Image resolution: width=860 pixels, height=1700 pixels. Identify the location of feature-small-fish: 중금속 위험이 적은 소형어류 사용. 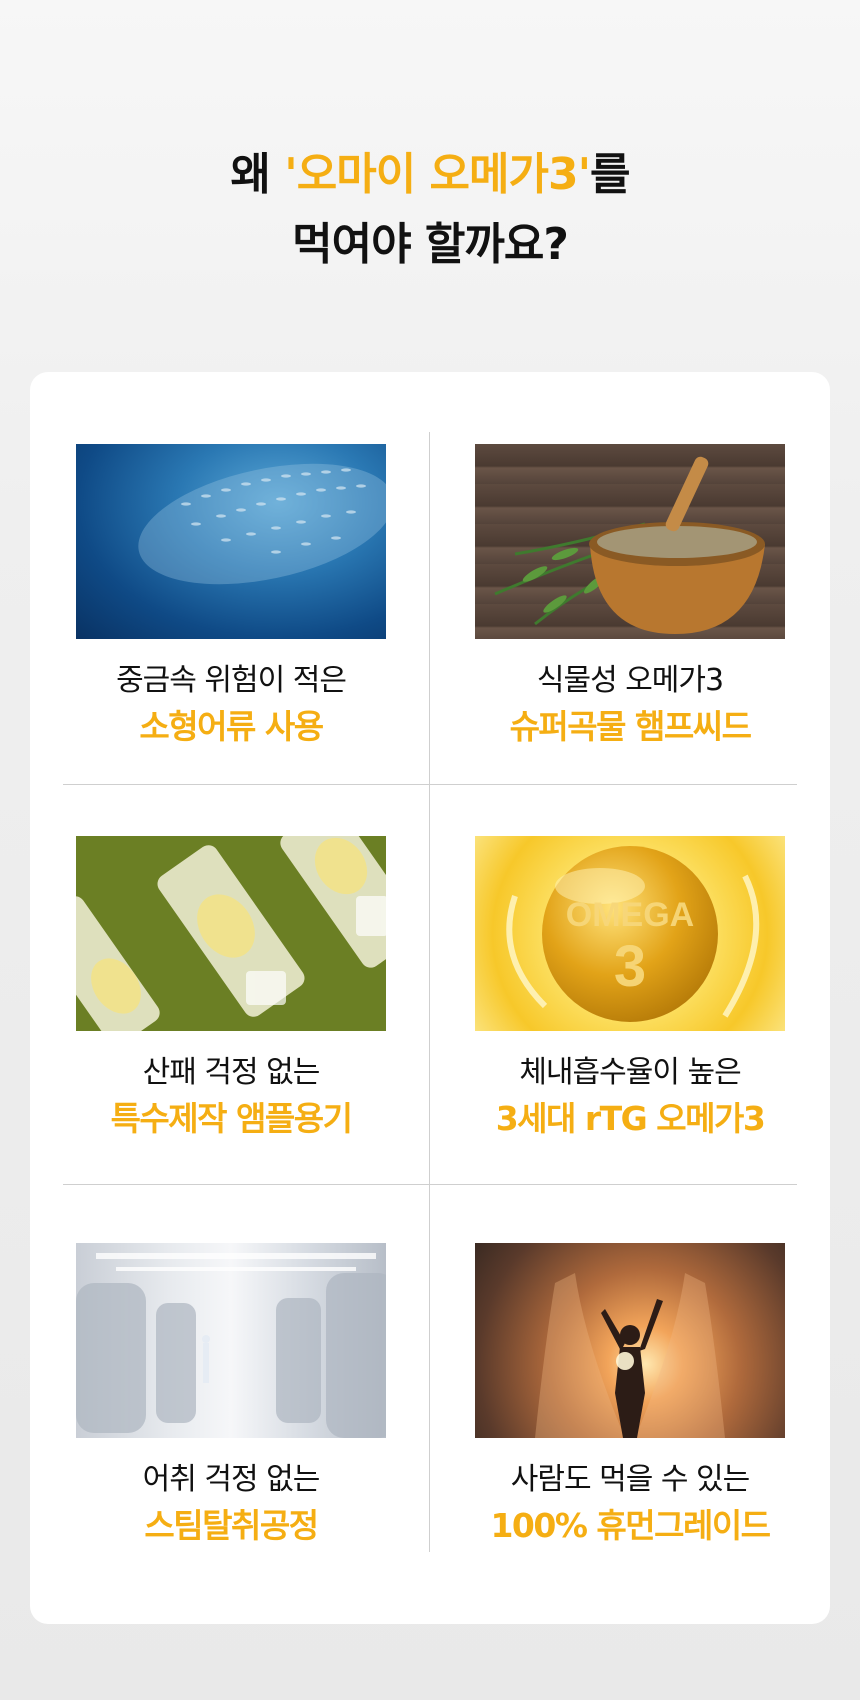
(231, 596).